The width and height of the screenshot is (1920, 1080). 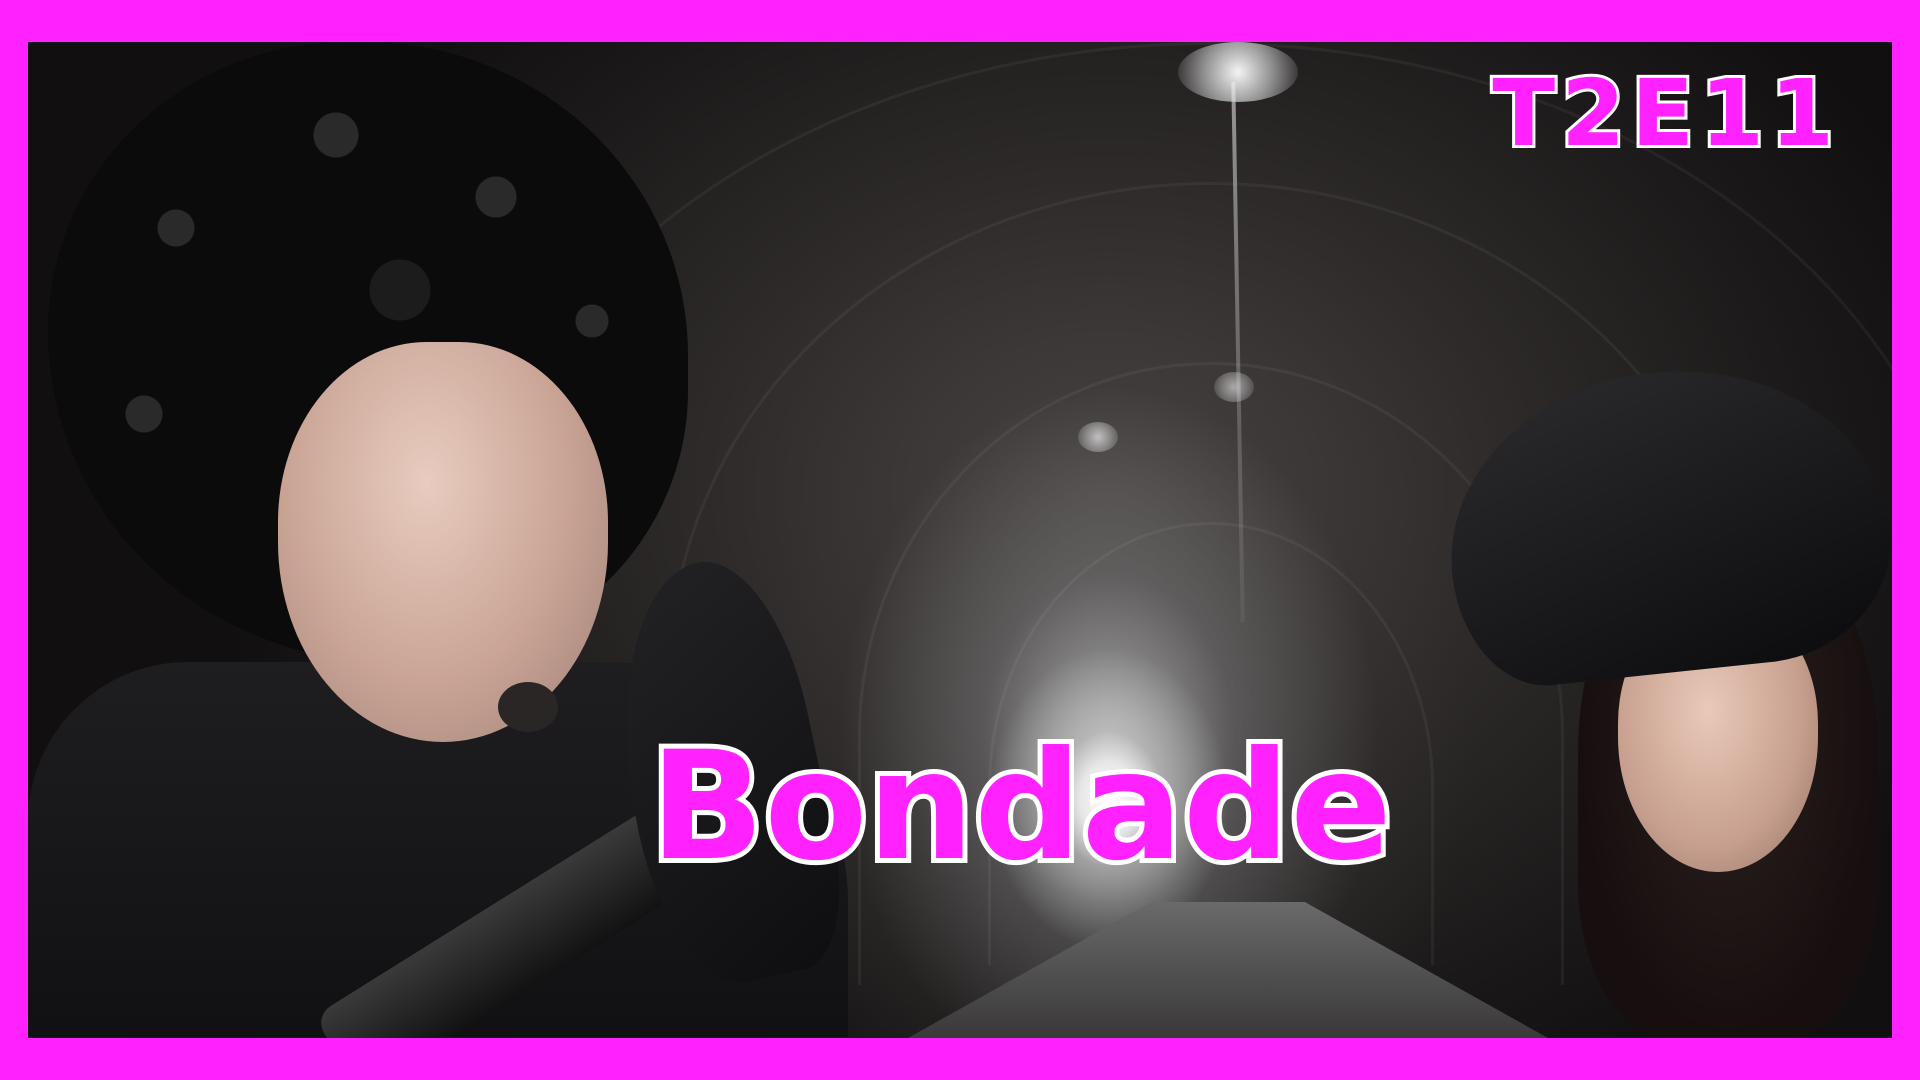 I want to click on black-hat, so click(x=1662, y=522).